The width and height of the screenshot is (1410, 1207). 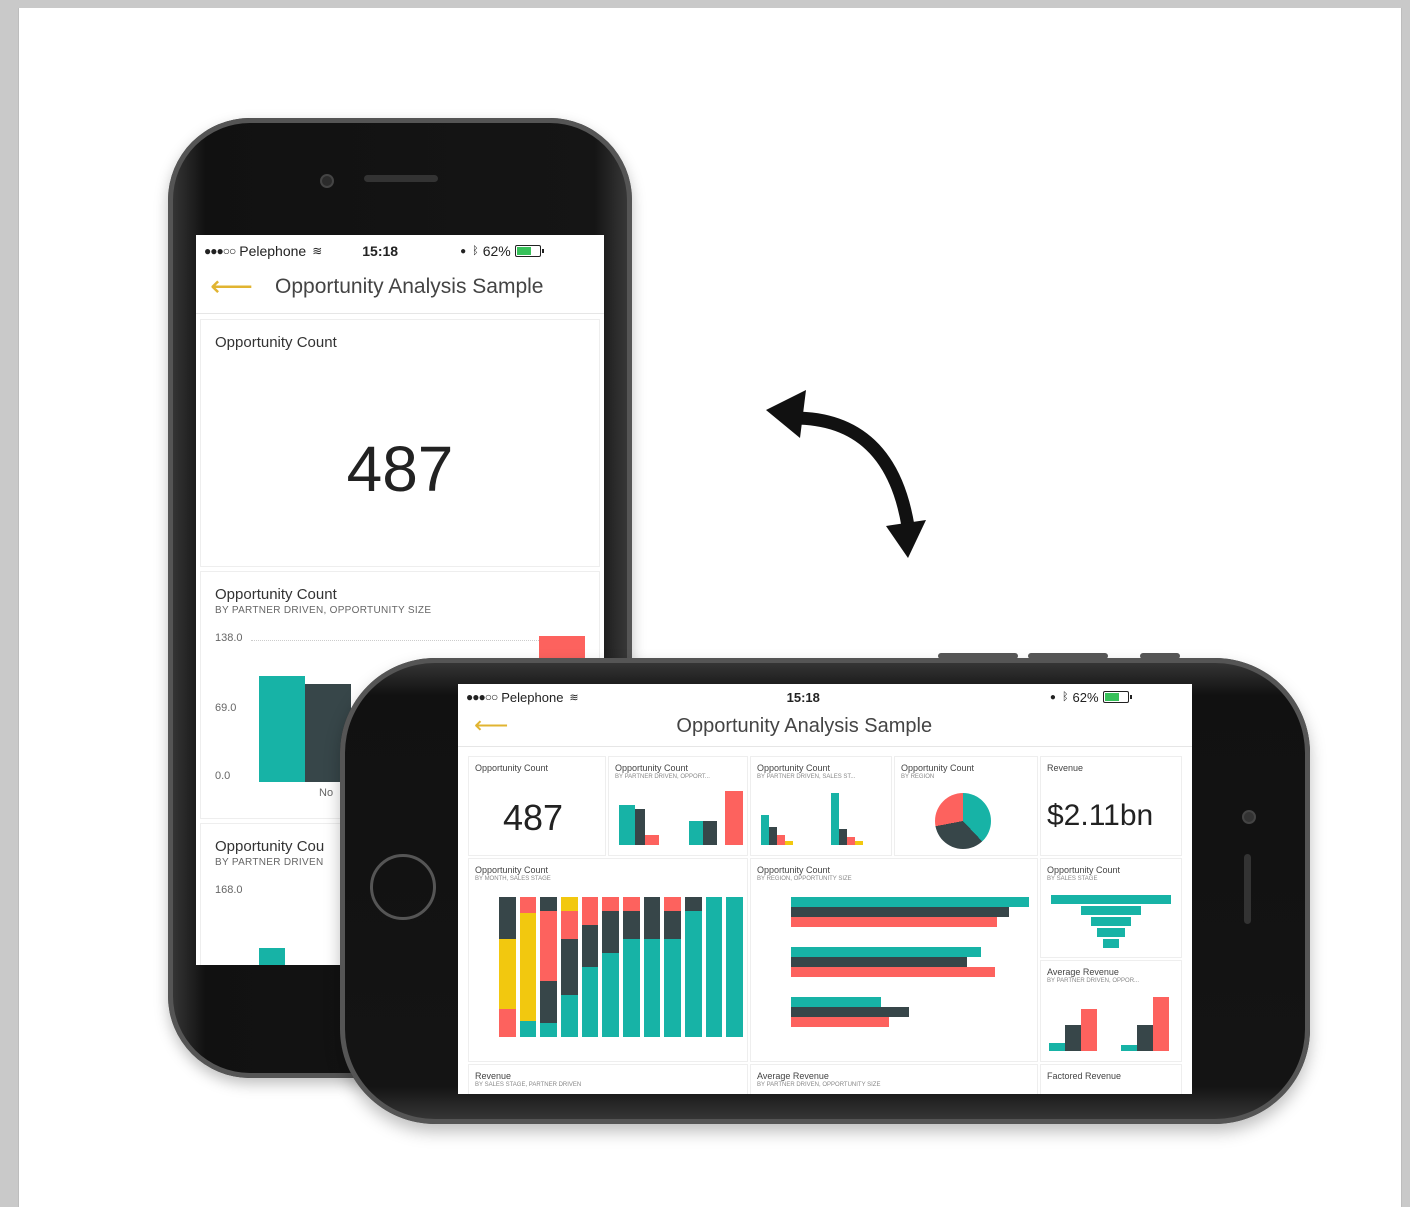 I want to click on stacked-bars, so click(x=621, y=967).